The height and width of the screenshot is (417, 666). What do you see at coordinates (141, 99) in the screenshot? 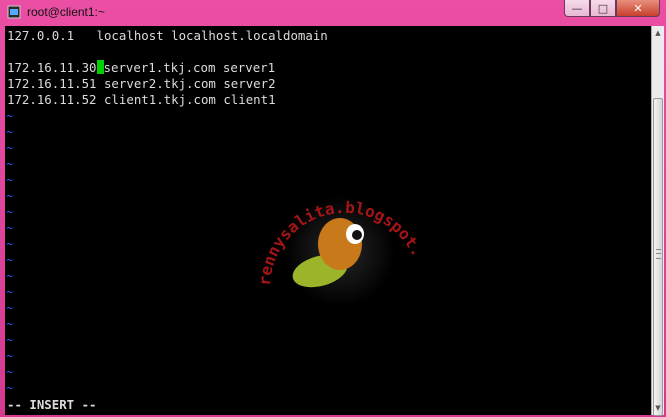
I see `hosts-line-5: 172.16.11.52 client1.tkj.com client1` at bounding box center [141, 99].